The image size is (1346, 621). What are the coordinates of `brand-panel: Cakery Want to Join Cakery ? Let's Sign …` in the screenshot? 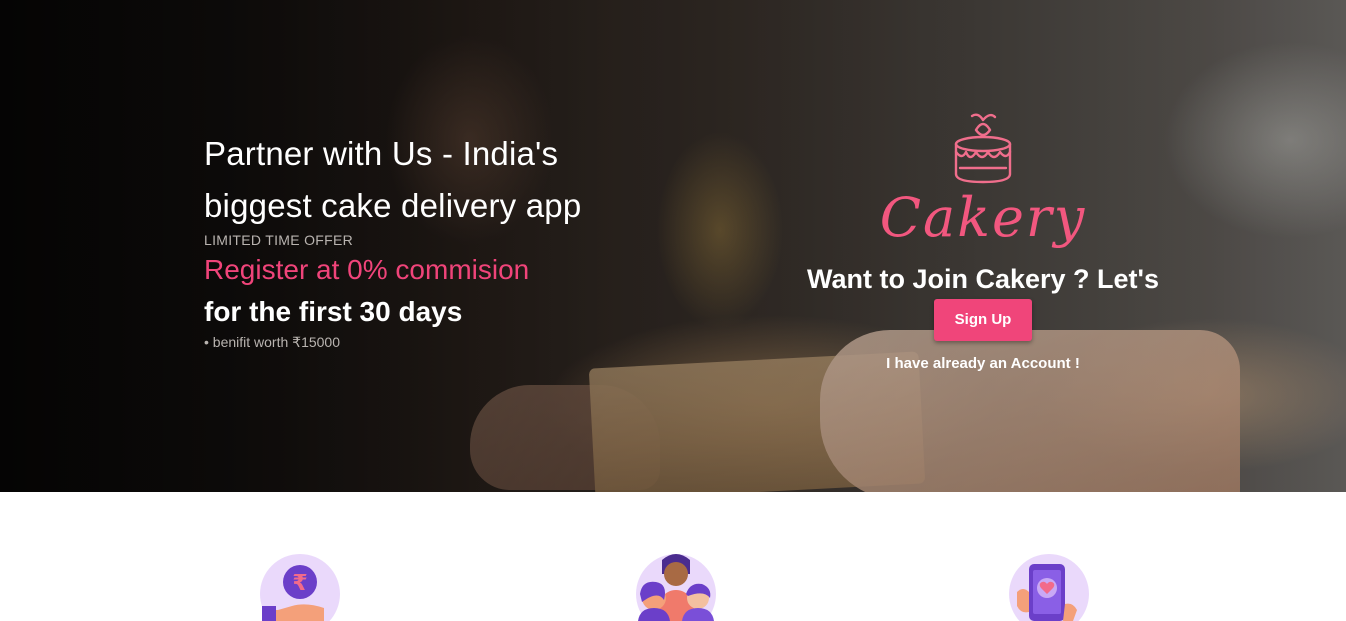 It's located at (983, 240).